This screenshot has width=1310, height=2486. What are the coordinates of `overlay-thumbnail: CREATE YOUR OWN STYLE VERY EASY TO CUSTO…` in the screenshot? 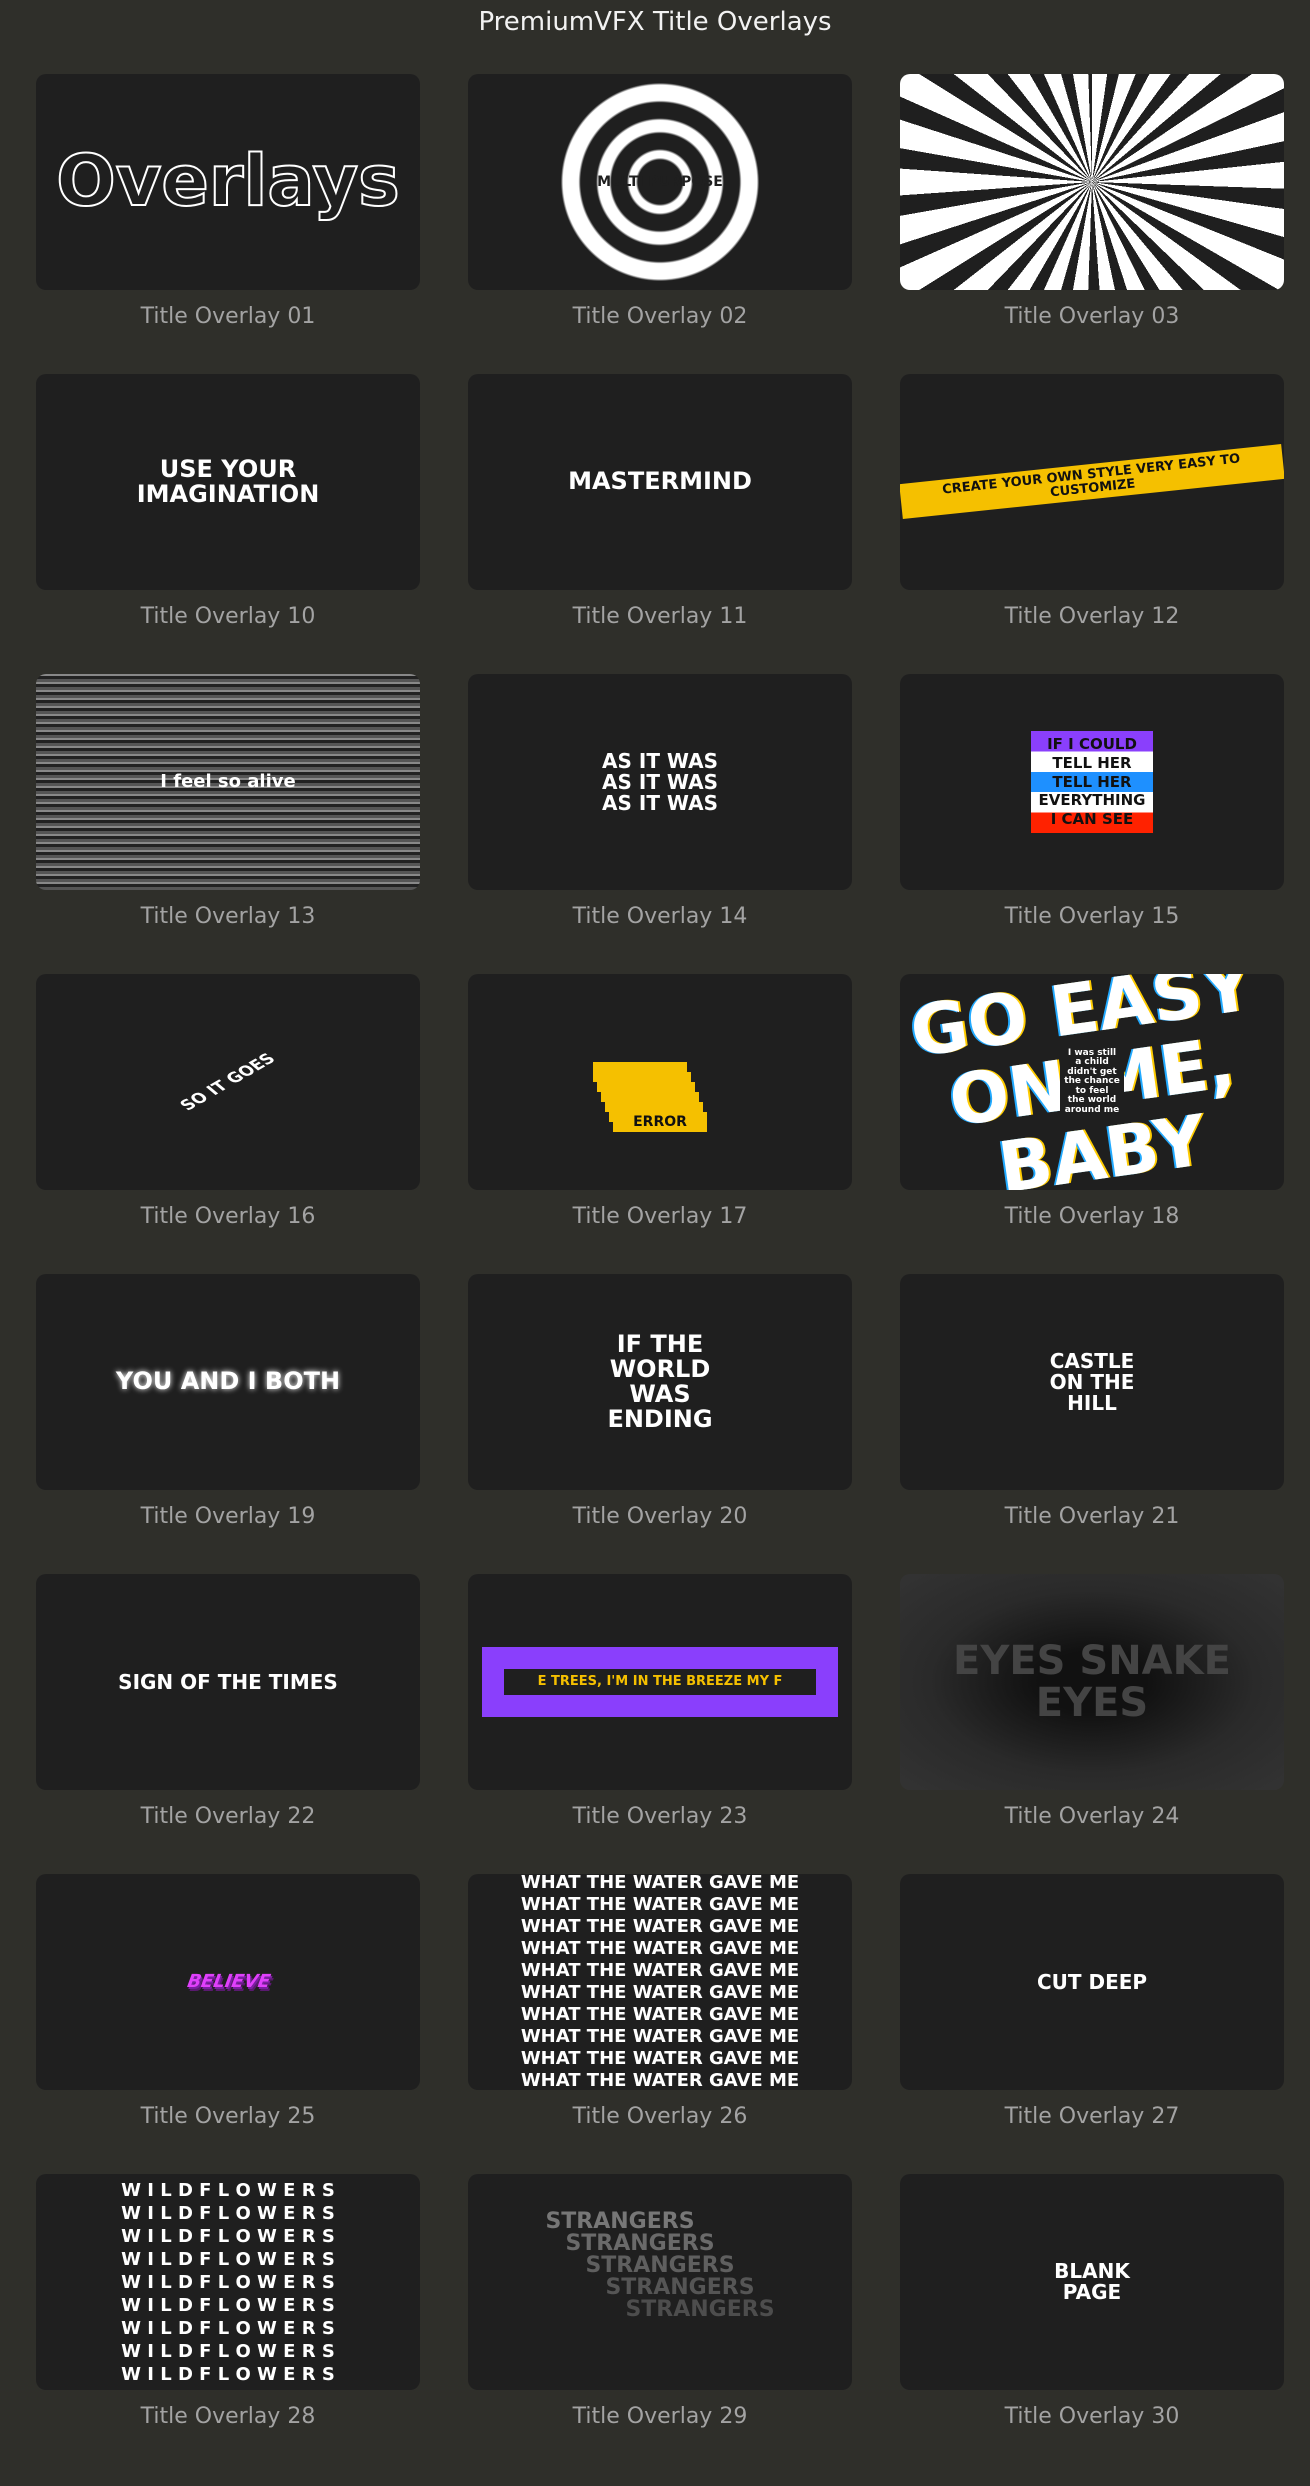 It's located at (1092, 482).